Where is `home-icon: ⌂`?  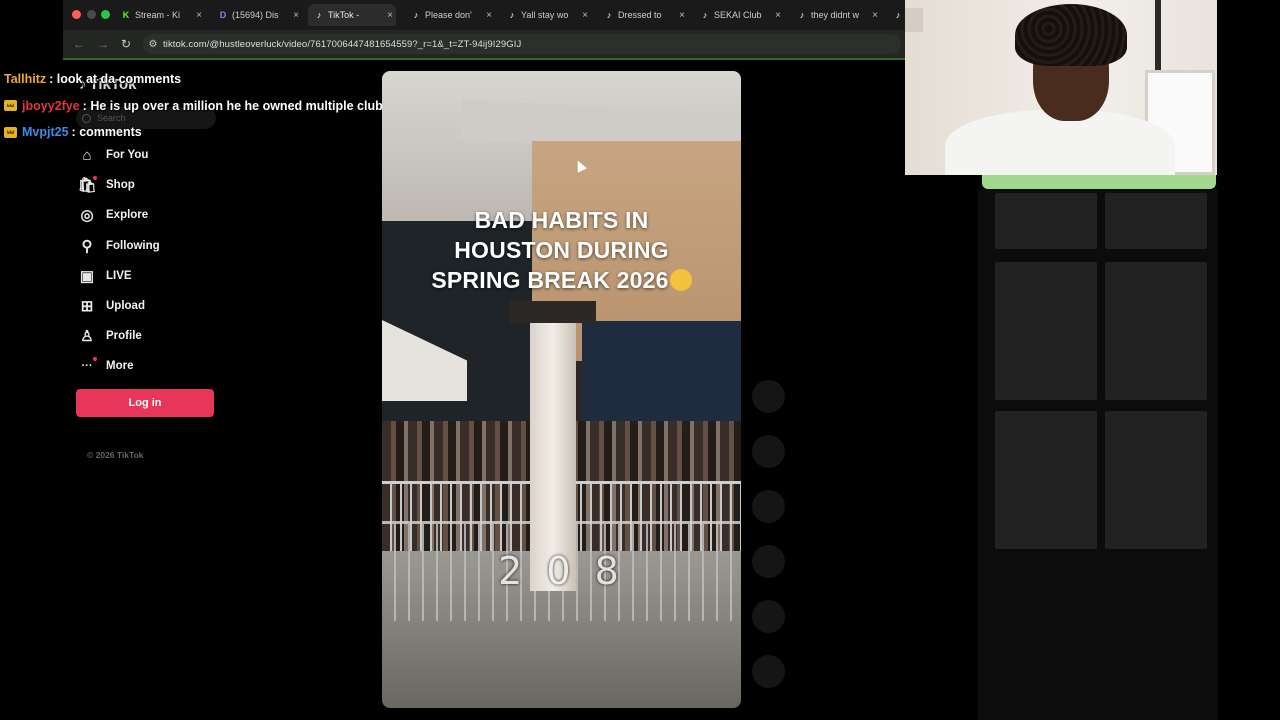 home-icon: ⌂ is located at coordinates (87, 155).